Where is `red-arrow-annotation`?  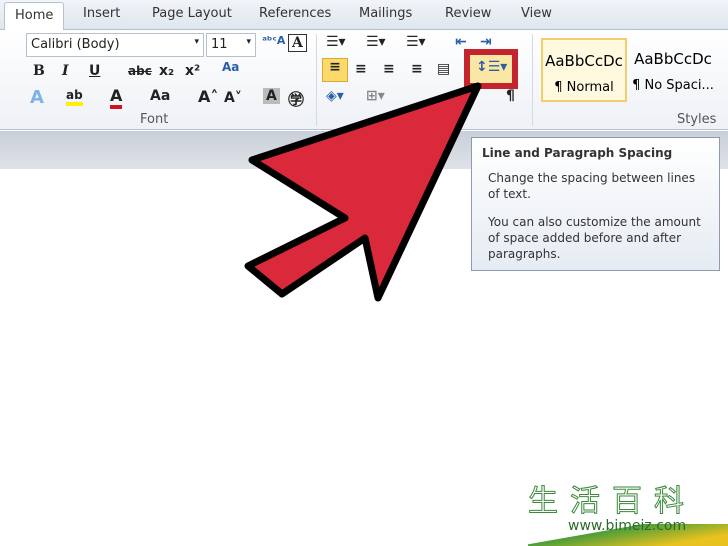
red-arrow-annotation is located at coordinates (363, 192).